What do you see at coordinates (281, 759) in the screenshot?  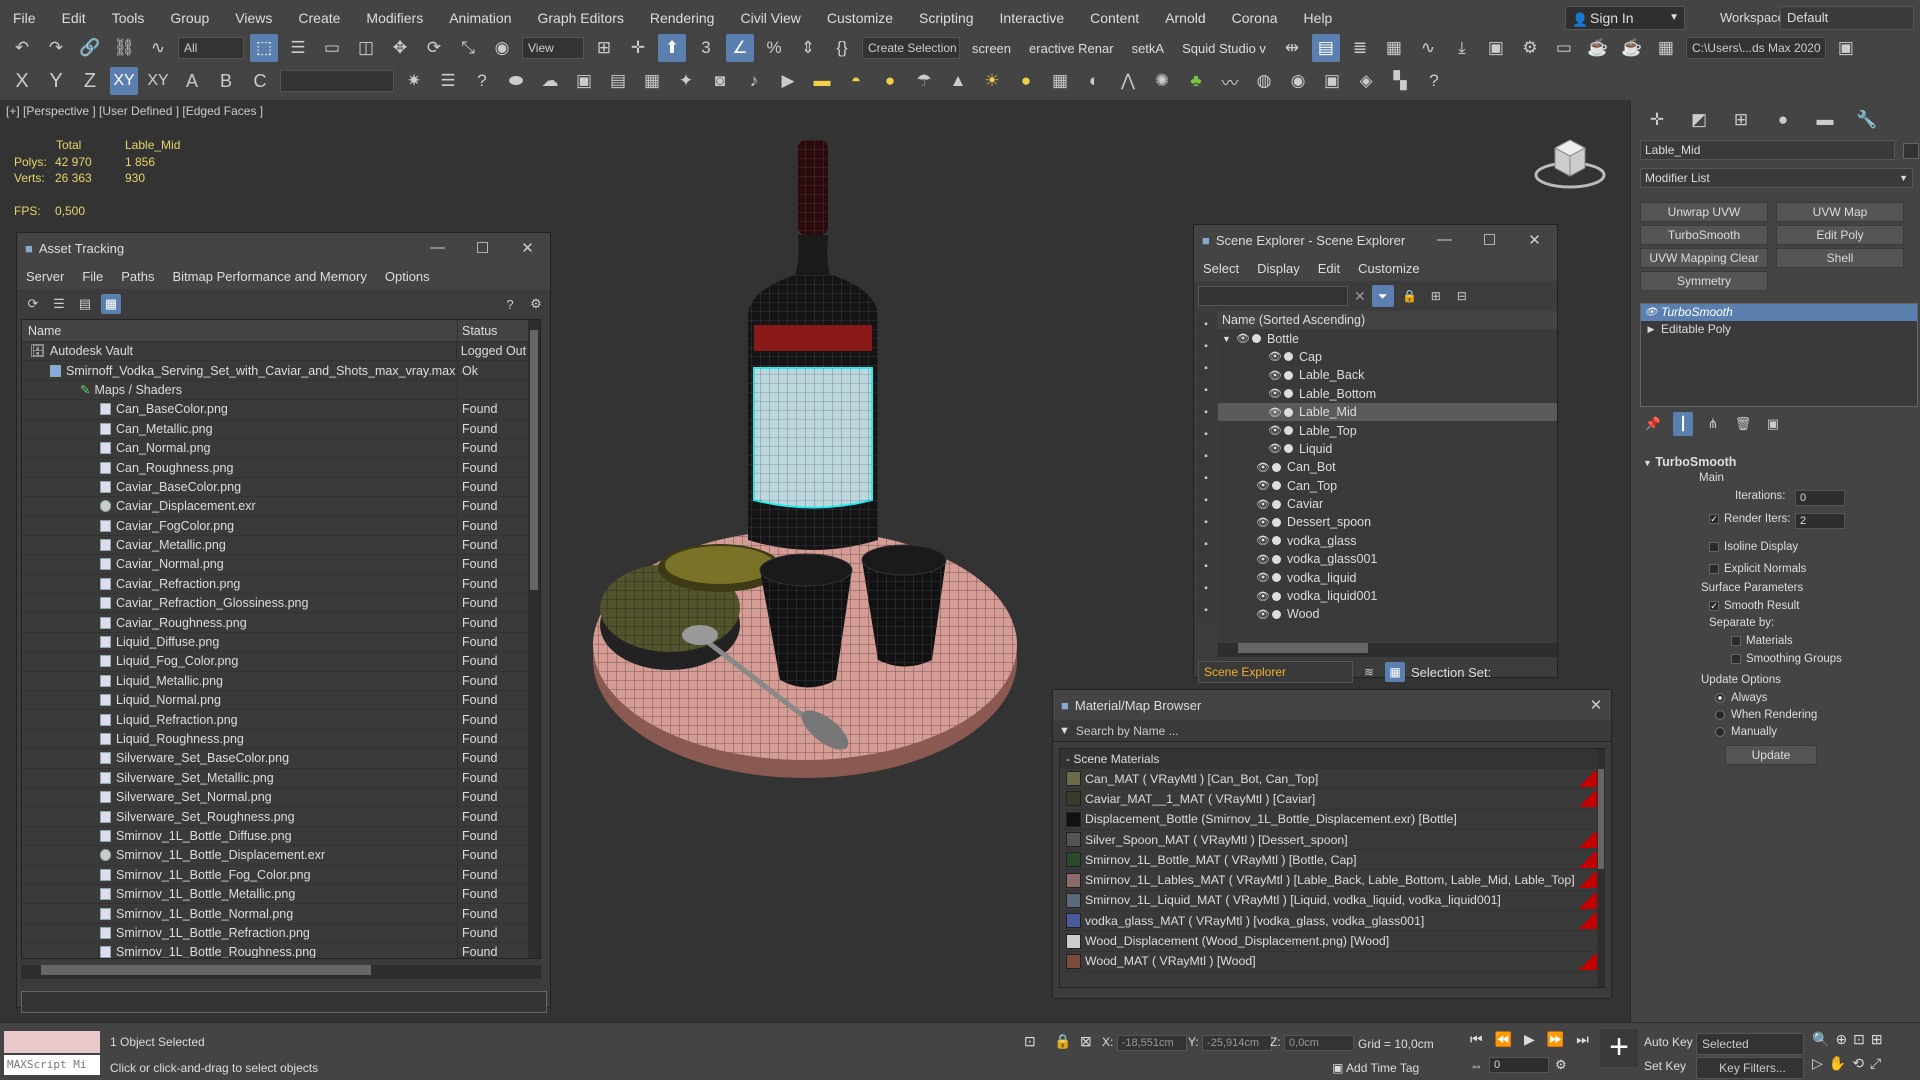 I see `asset-file-row: Silverware_Set_BaseColor.png Found` at bounding box center [281, 759].